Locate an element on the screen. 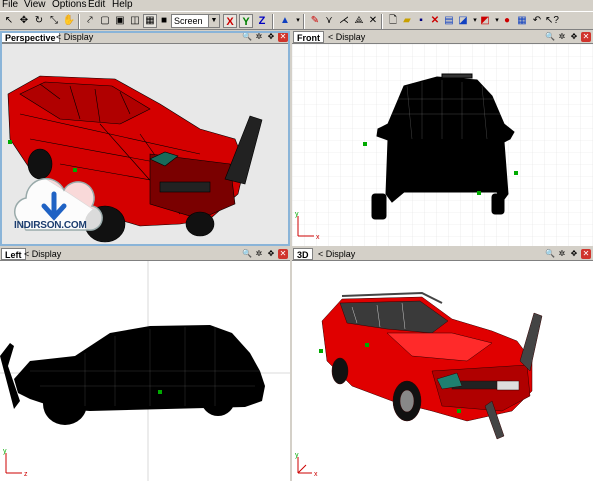  vertex-icon: ⋎ is located at coordinates (329, 21).